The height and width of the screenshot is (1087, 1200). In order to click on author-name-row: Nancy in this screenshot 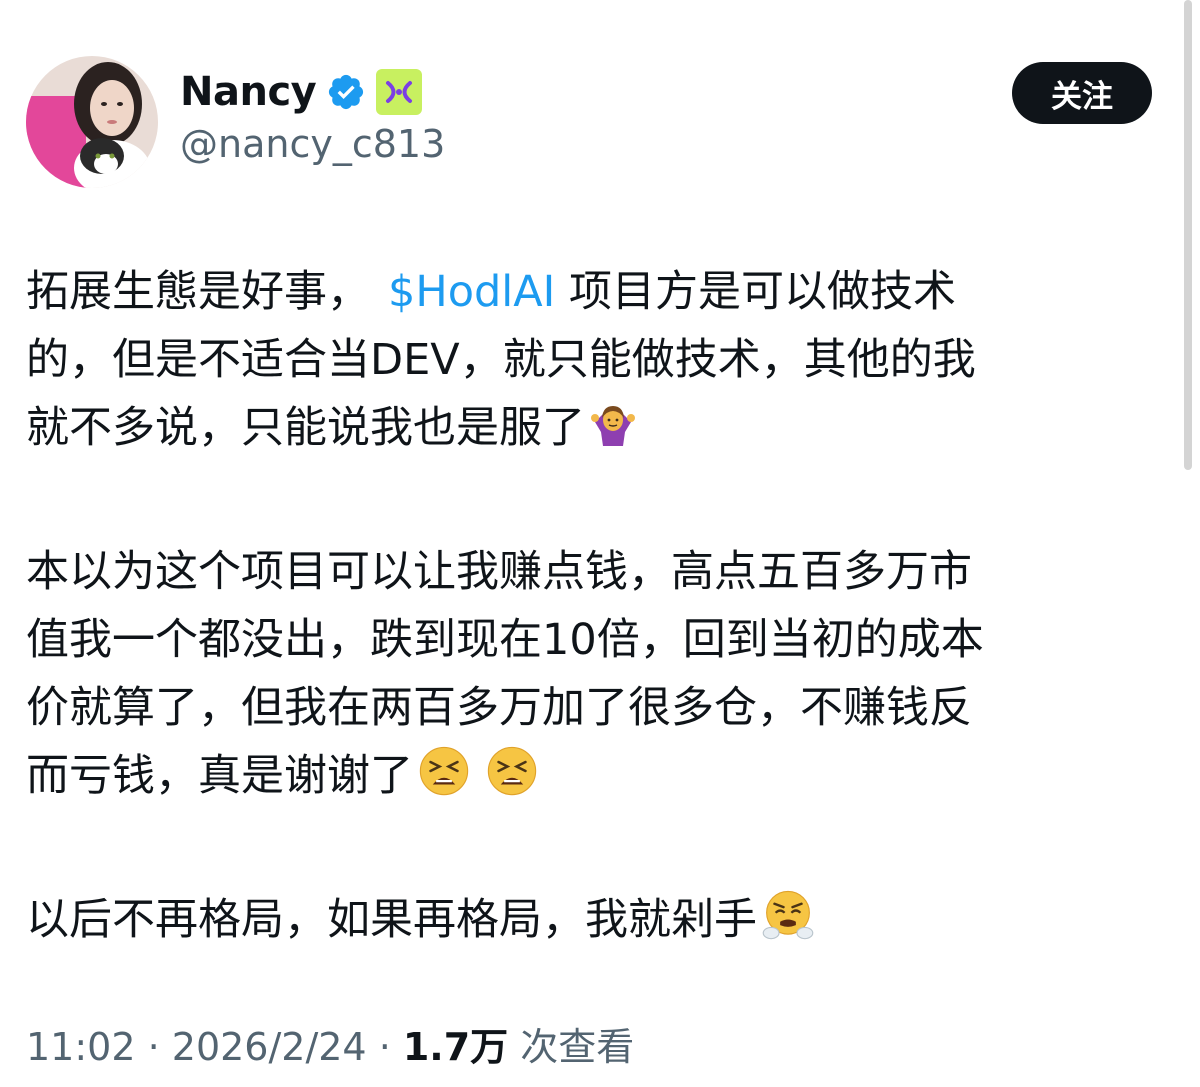, I will do `click(301, 92)`.